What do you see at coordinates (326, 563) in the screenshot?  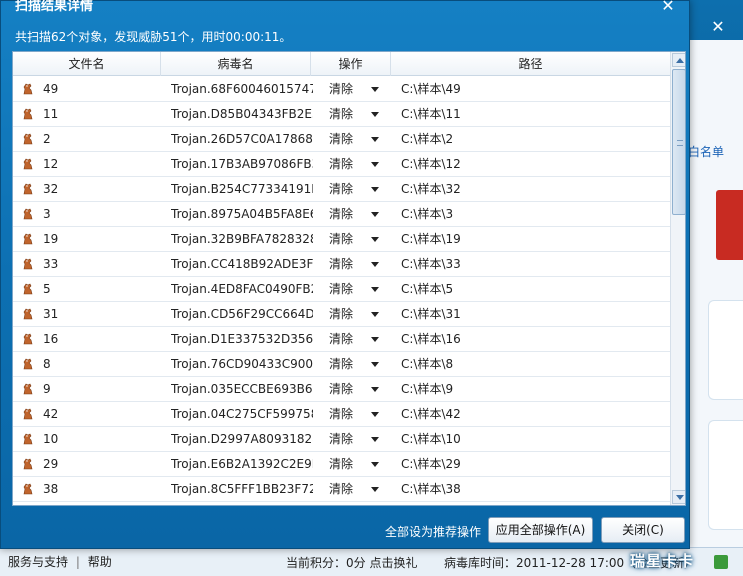 I see `points-label: 当前积分：0分` at bounding box center [326, 563].